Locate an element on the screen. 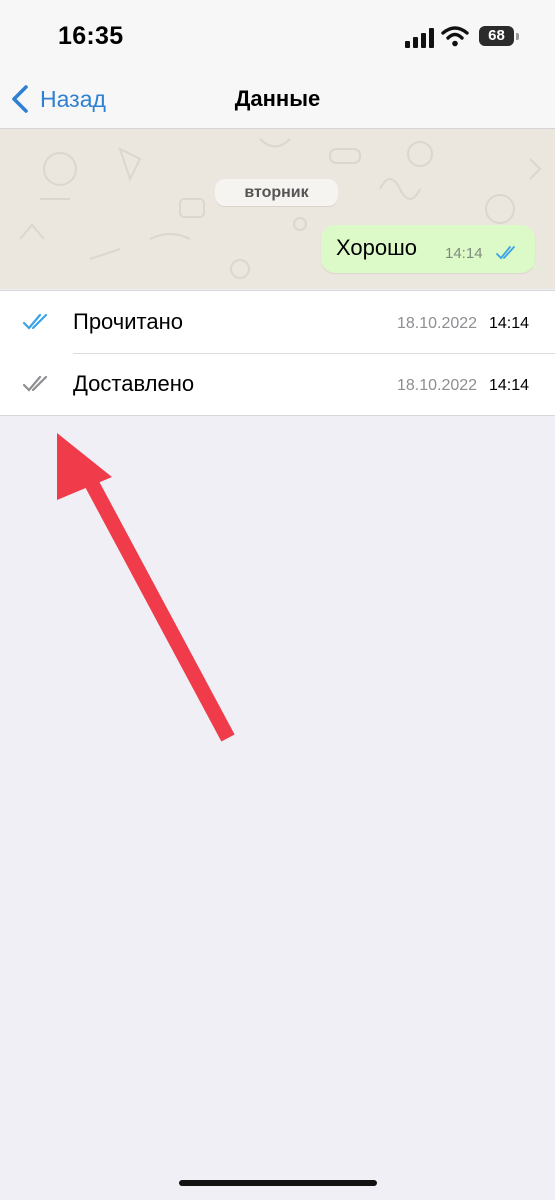  nav-bar: Назад Данные is located at coordinates (277, 100).